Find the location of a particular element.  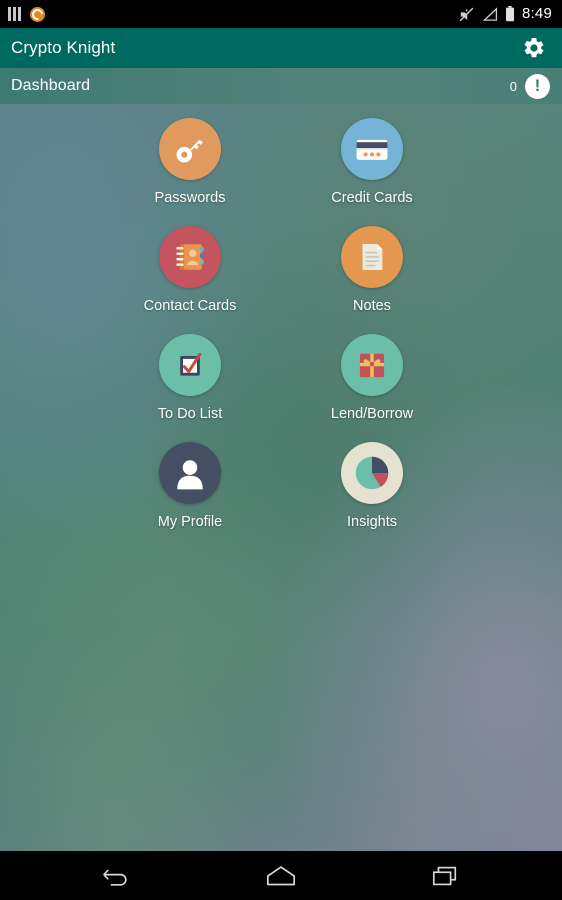

tile-contact-cards: Contact Cards is located at coordinates (190, 270).